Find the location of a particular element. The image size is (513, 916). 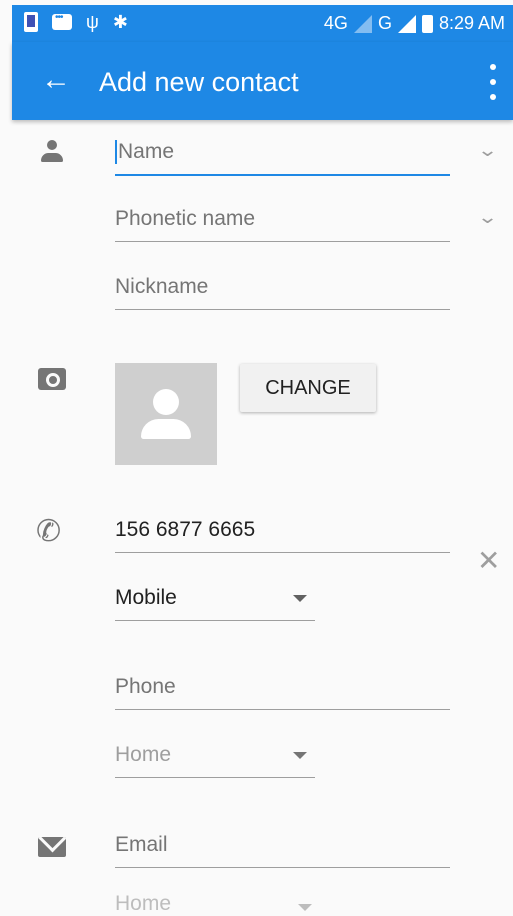

signal-icon-sim2 is located at coordinates (406, 23).